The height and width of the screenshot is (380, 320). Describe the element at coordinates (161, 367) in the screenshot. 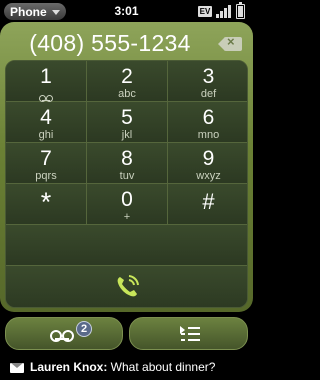

I see `notification-message: What about dinner?` at that location.